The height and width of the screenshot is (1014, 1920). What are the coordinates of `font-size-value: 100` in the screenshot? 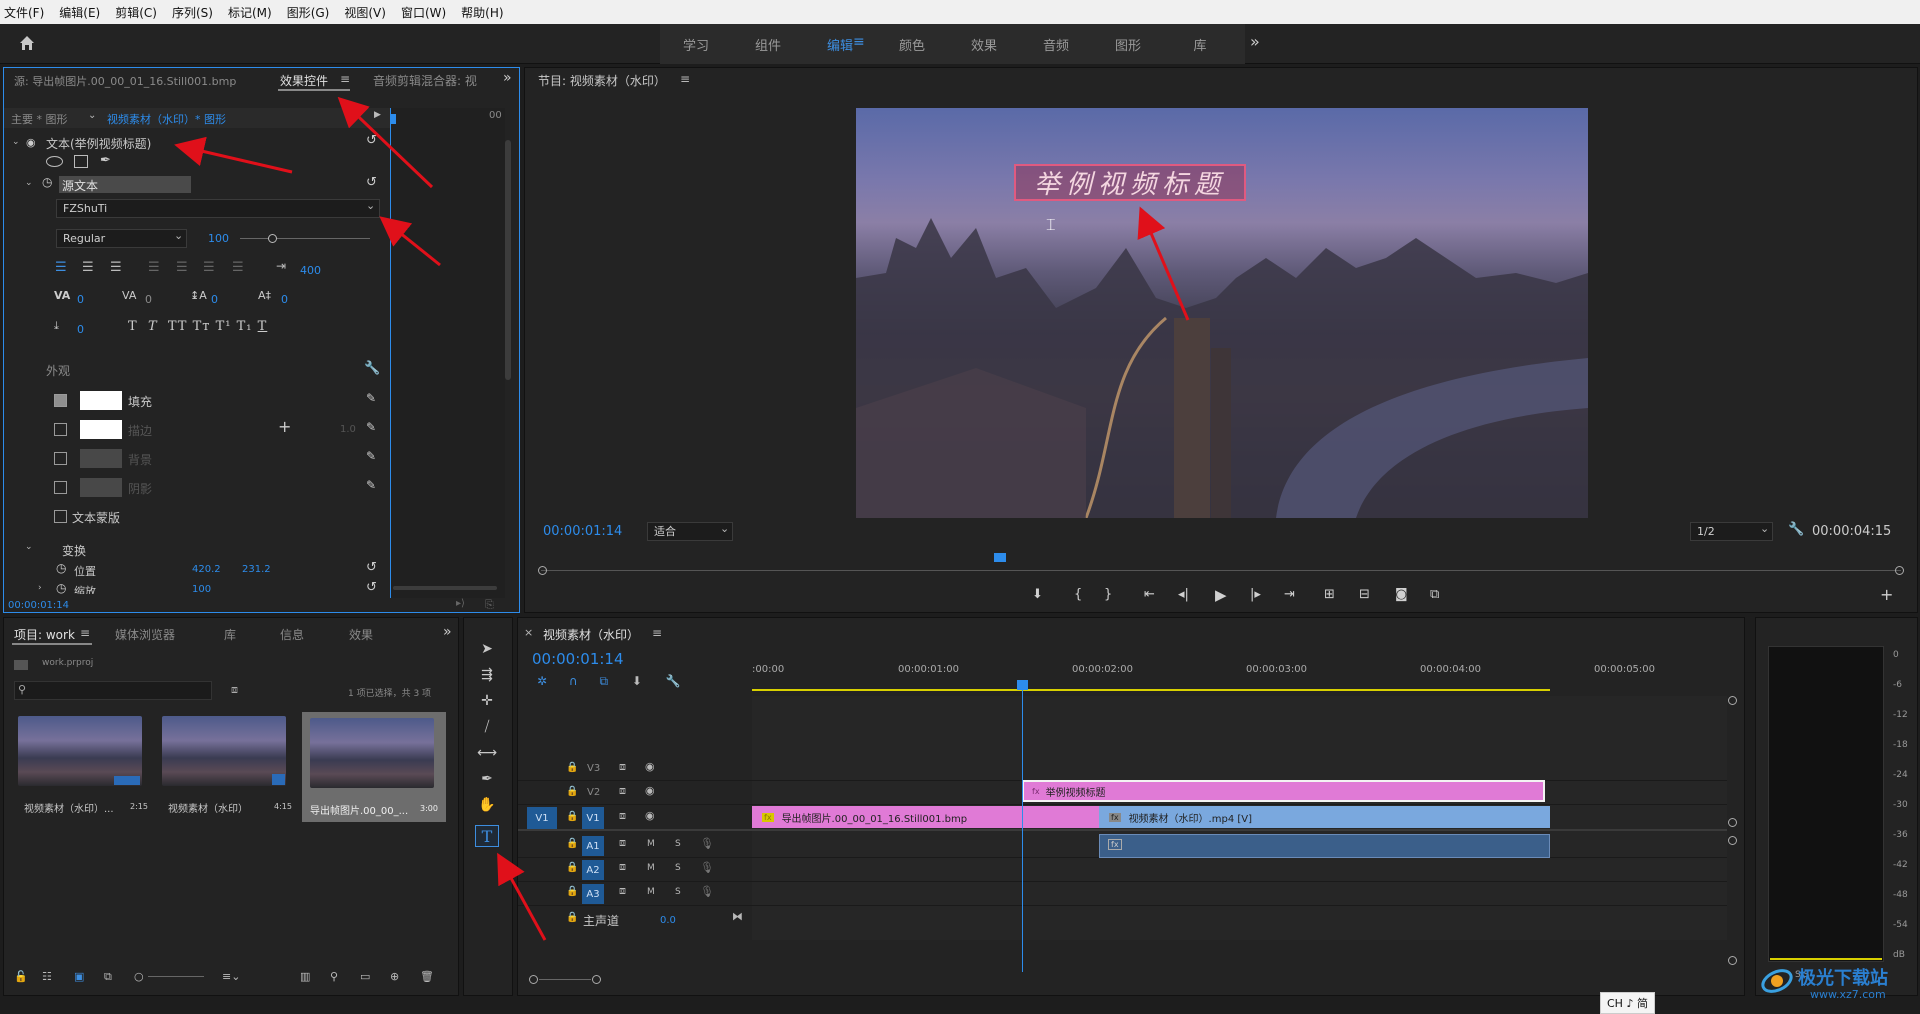 It's located at (218, 238).